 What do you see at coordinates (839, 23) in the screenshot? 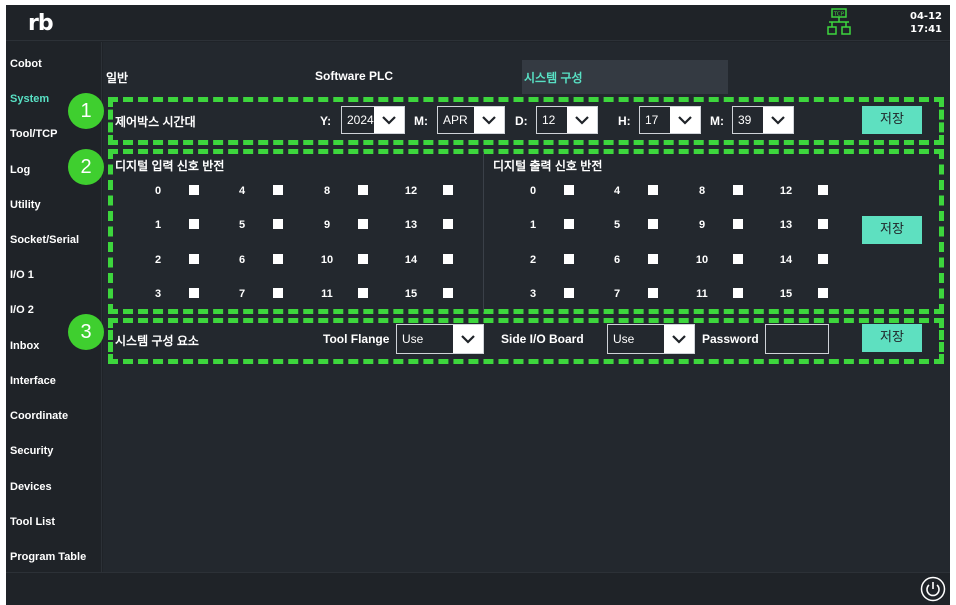
I see `tcp-network-icon: TCP` at bounding box center [839, 23].